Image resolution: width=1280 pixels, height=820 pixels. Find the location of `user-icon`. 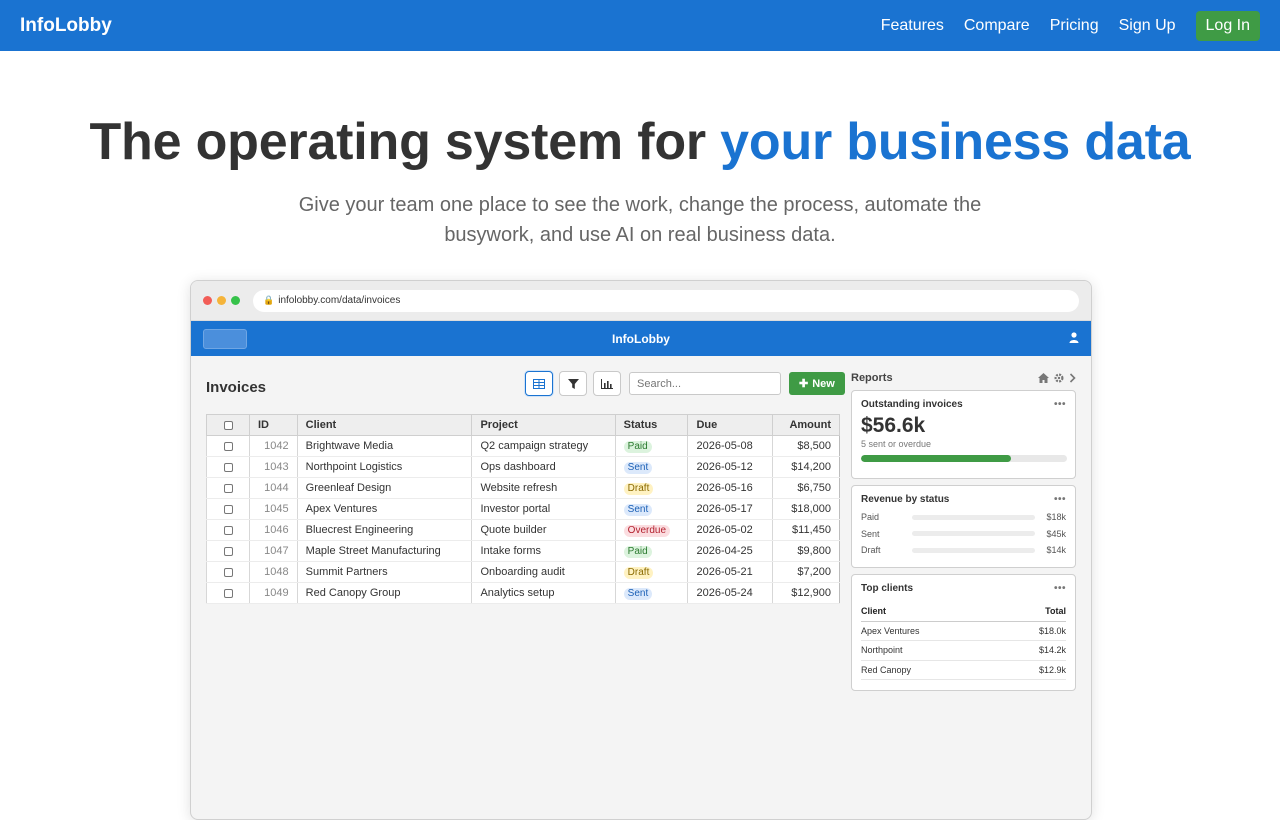

user-icon is located at coordinates (1074, 338).